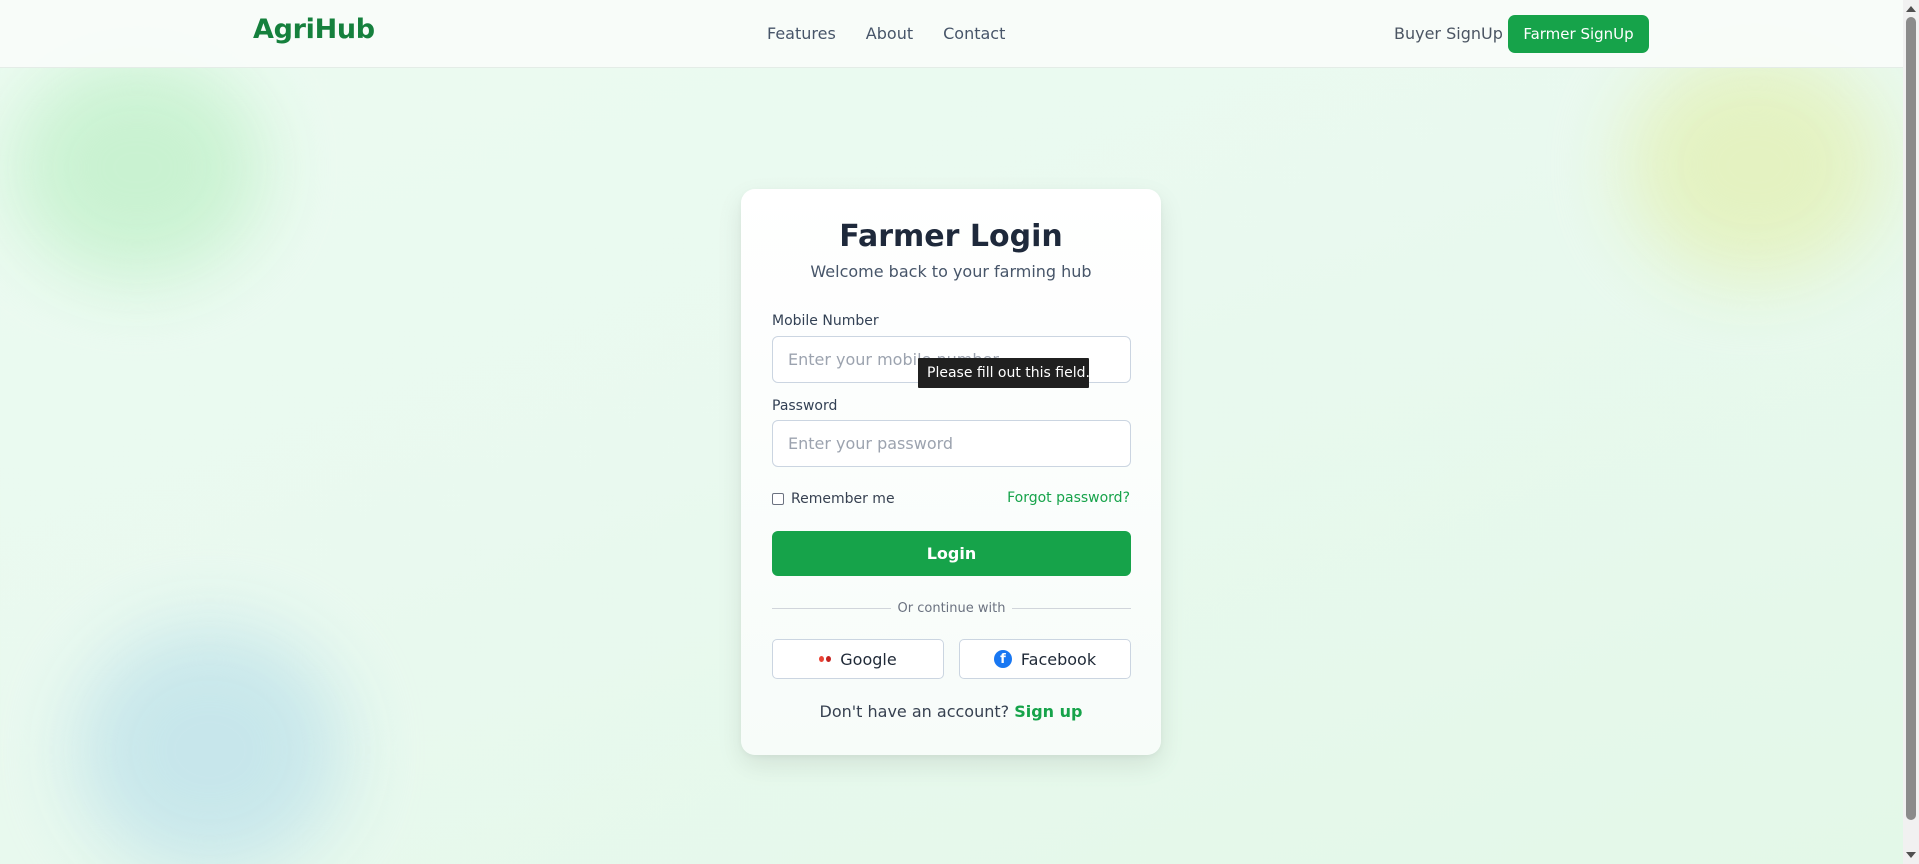 The image size is (1919, 864). Describe the element at coordinates (974, 33) in the screenshot. I see `nav-link-contact: Contact` at that location.